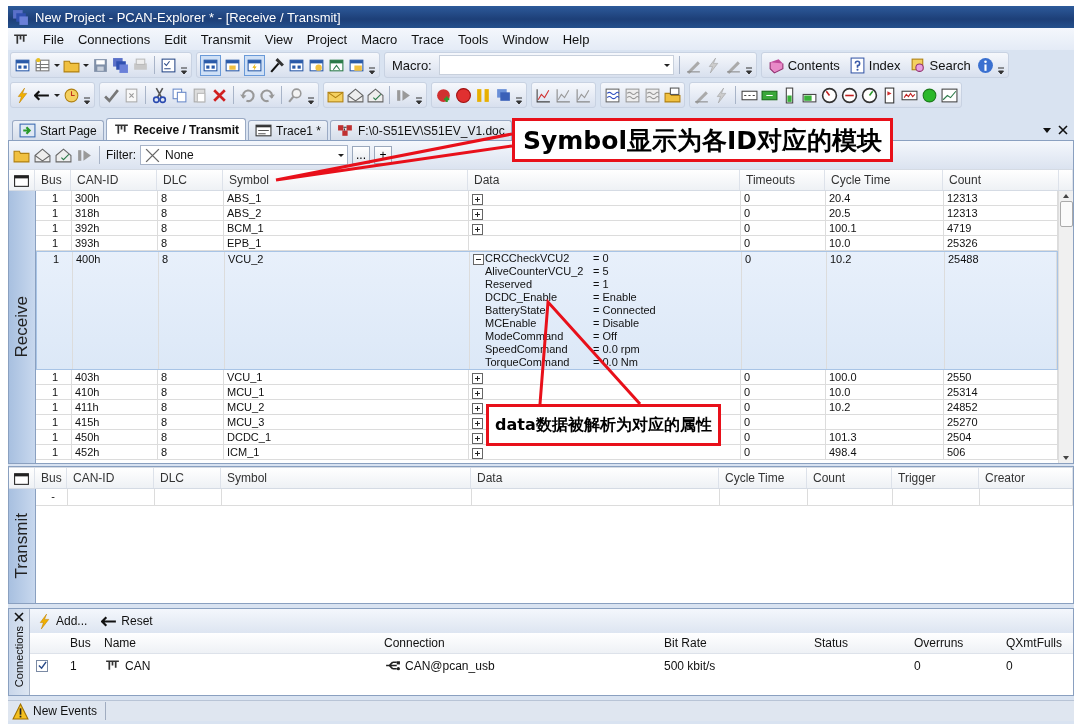  I want to click on scissors-icon, so click(159, 95).